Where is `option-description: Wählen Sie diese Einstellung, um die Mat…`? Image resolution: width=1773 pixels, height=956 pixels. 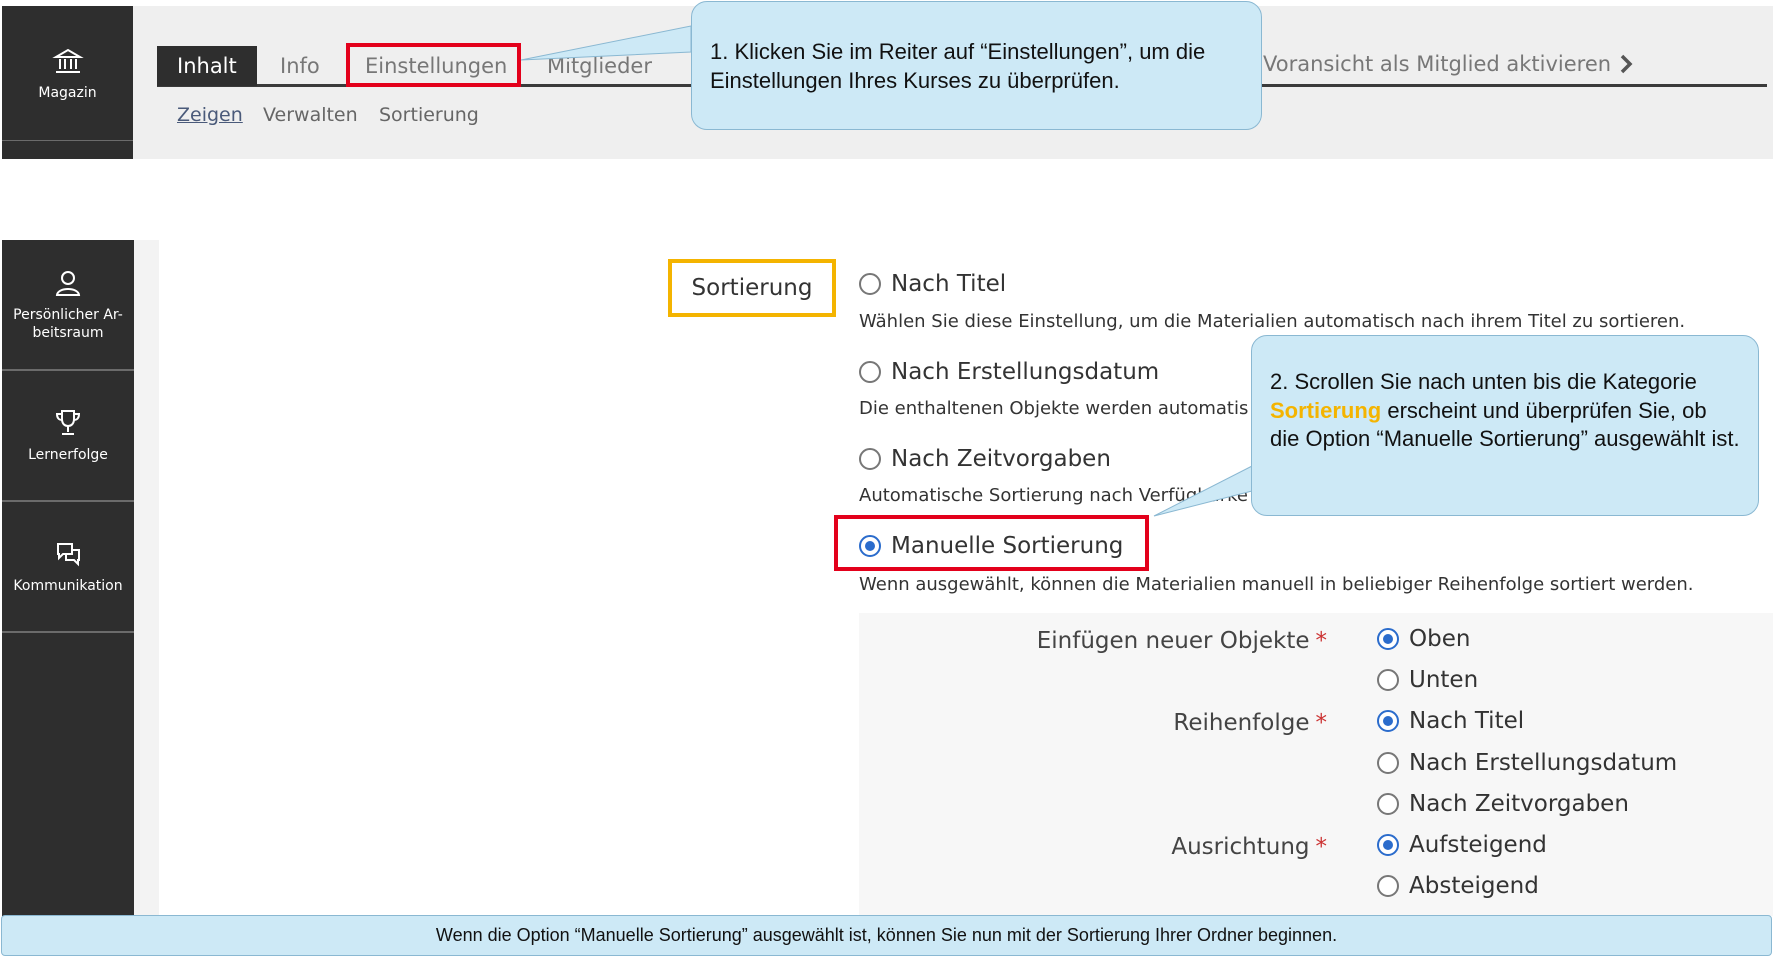
option-description: Wählen Sie diese Einstellung, um die Mat… is located at coordinates (1272, 321).